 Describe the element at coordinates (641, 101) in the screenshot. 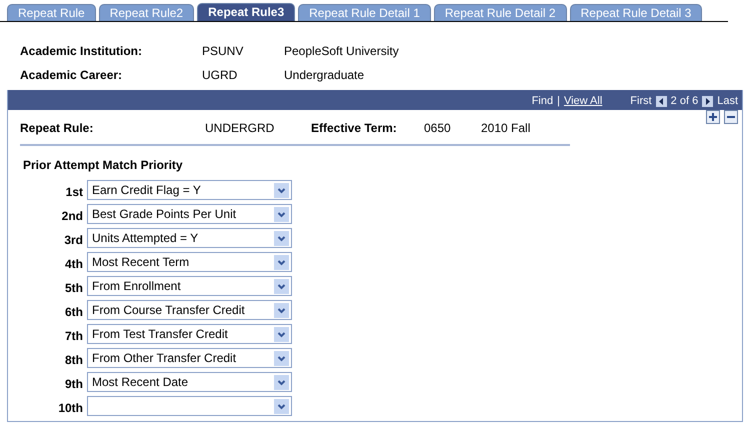

I see `first-link: First` at that location.